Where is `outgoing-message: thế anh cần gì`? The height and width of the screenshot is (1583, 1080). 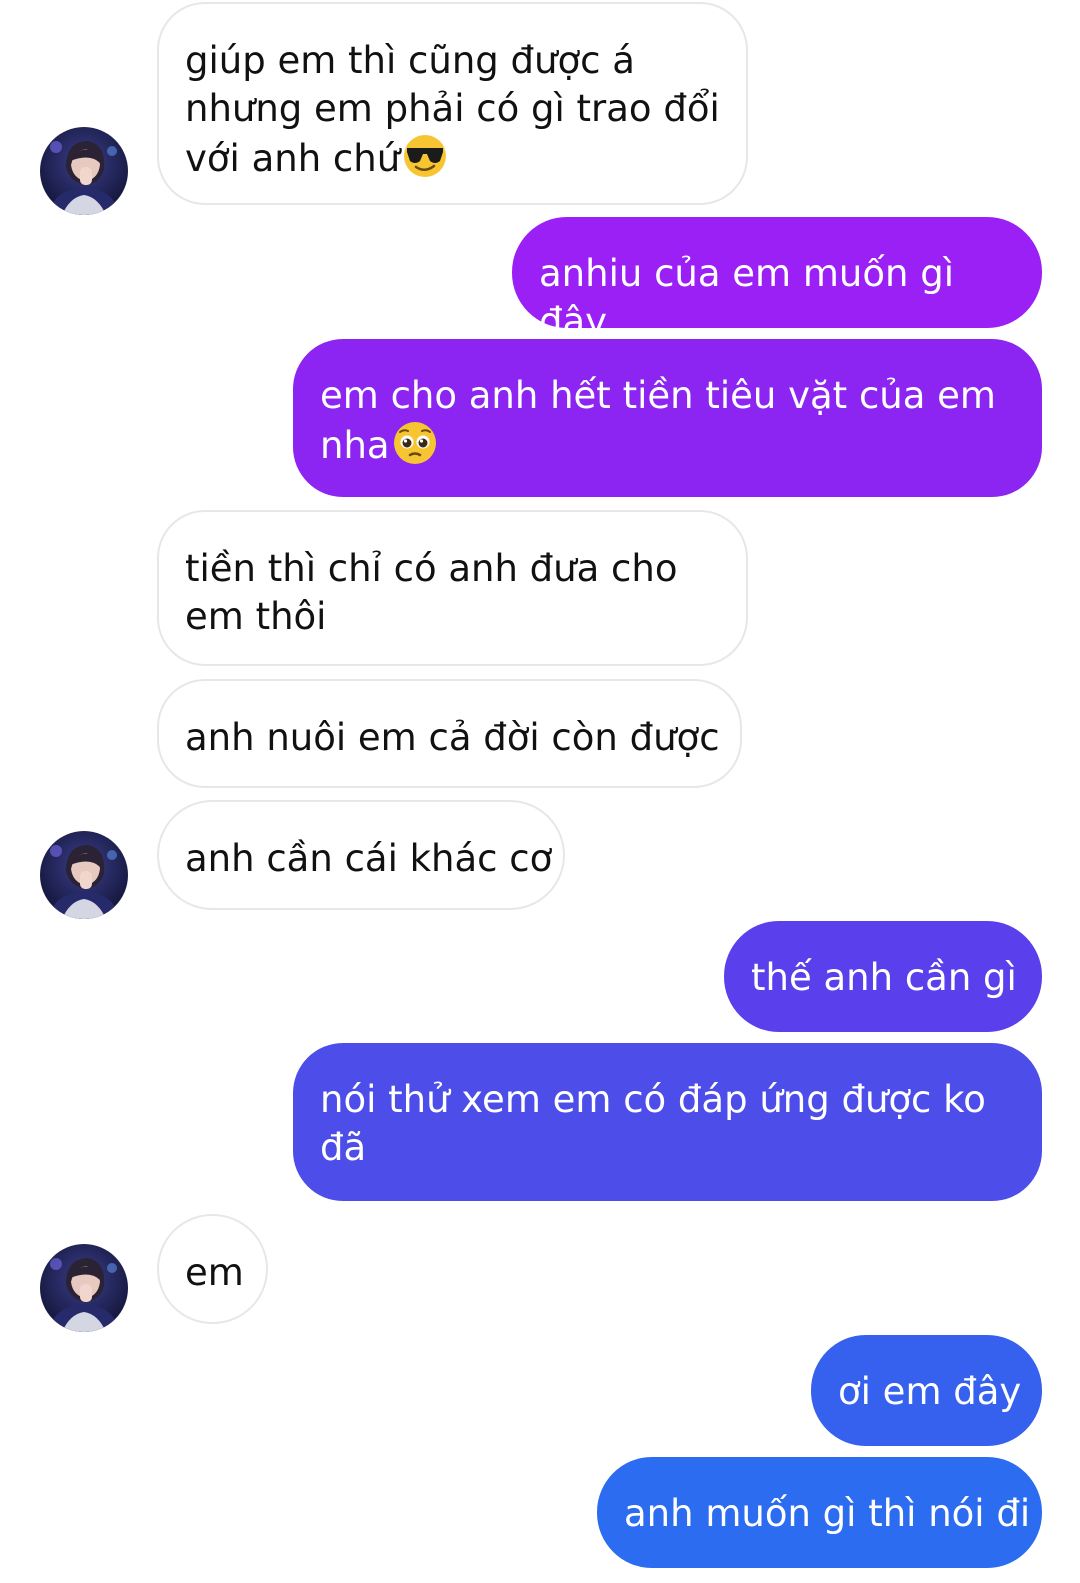
outgoing-message: thế anh cần gì is located at coordinates (883, 976).